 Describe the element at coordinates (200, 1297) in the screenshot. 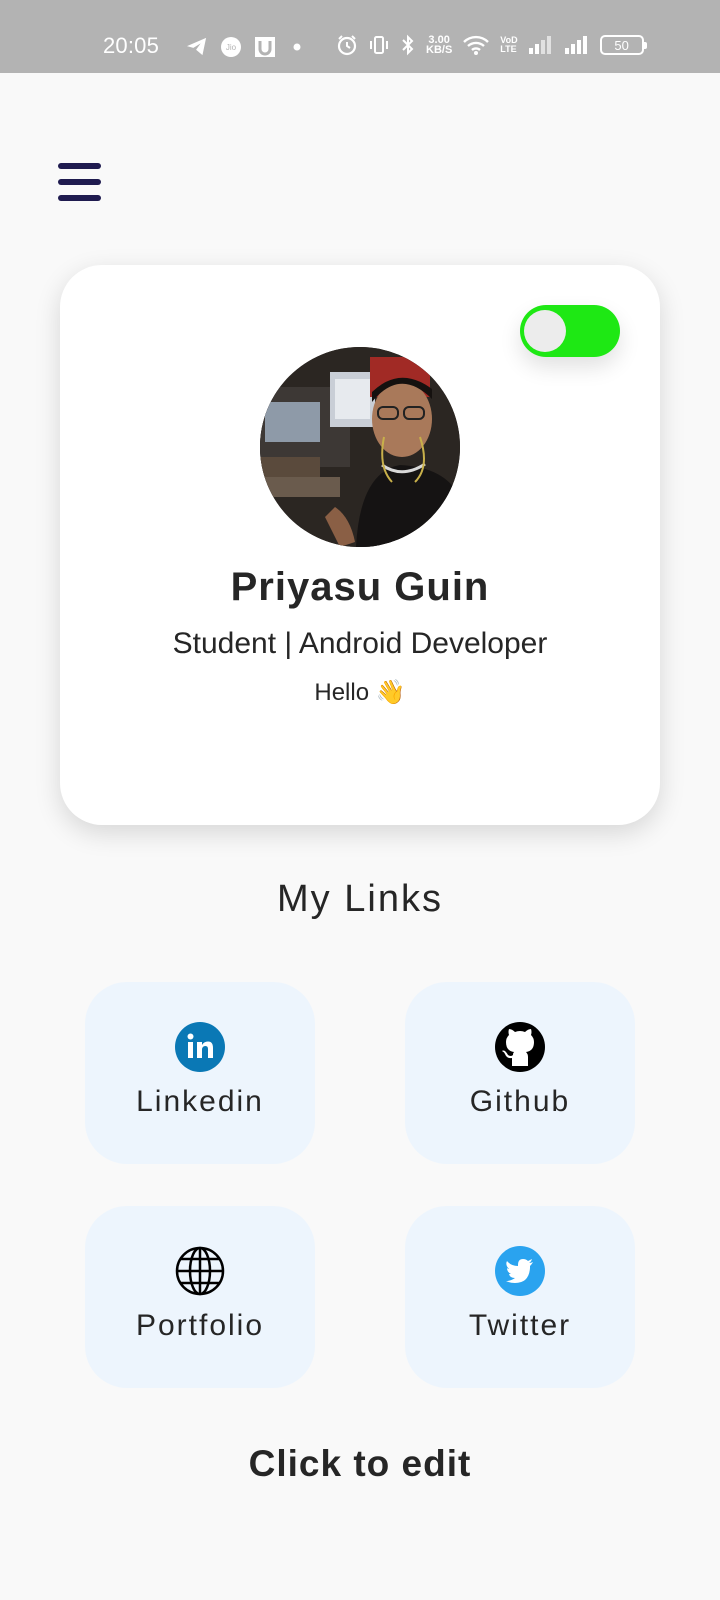

I see `portfolio-link: Portfolio` at that location.